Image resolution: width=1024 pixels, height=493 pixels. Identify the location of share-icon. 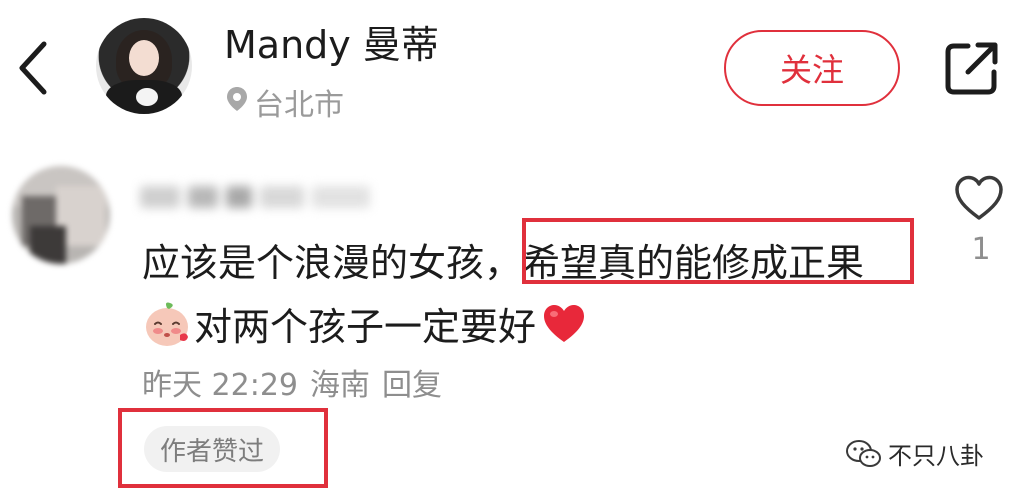
(972, 68).